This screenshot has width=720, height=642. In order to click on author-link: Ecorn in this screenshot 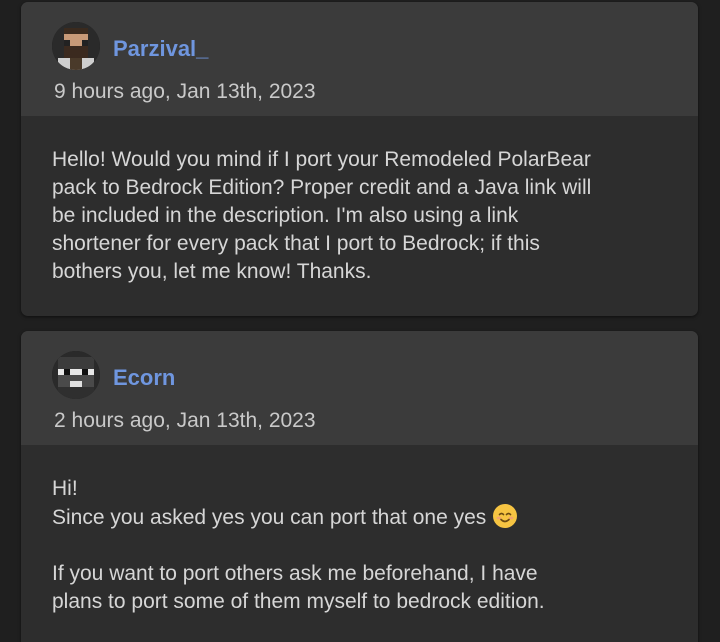, I will do `click(144, 378)`.